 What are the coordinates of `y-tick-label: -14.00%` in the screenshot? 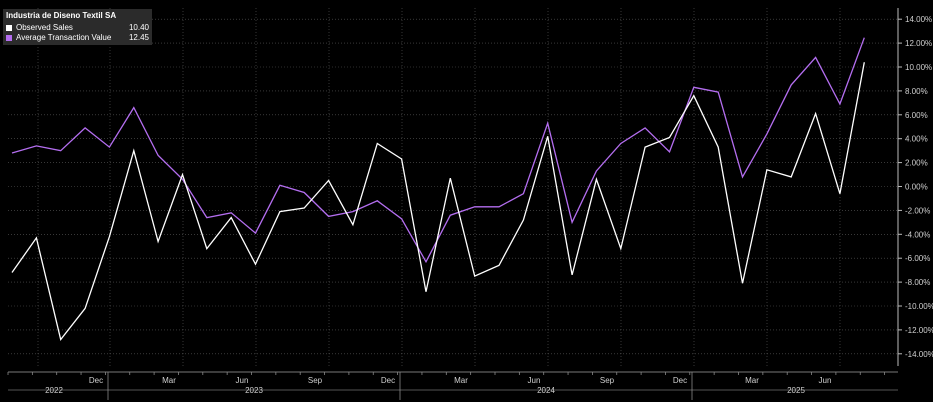 It's located at (919, 354).